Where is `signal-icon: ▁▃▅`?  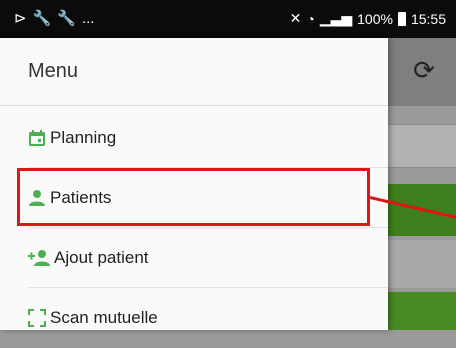
signal-icon: ▁▃▅ is located at coordinates (336, 18).